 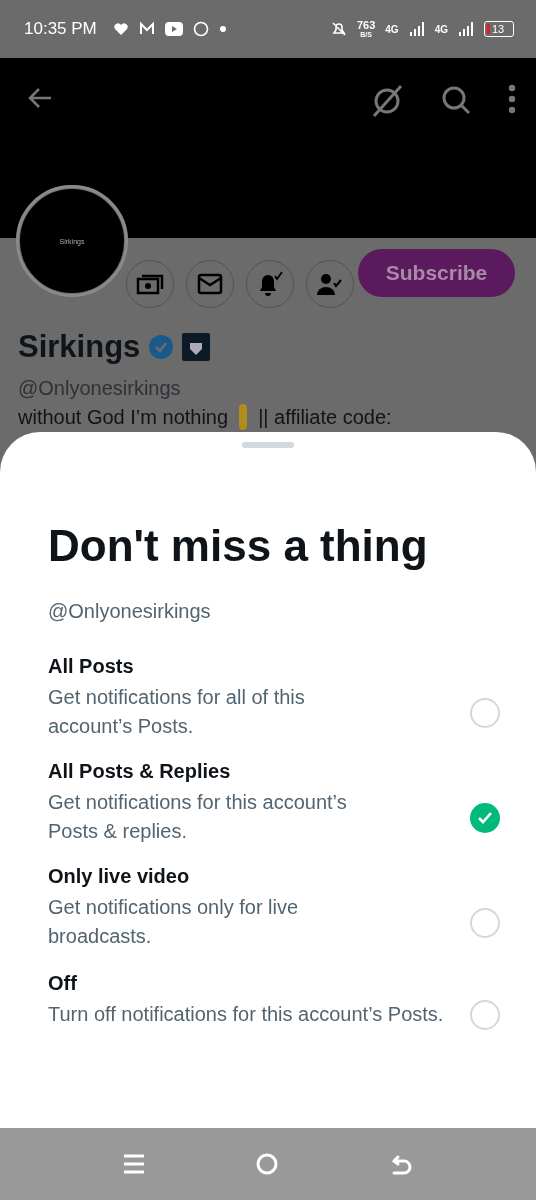 What do you see at coordinates (499, 29) in the screenshot?
I see `battery-indicator: 13` at bounding box center [499, 29].